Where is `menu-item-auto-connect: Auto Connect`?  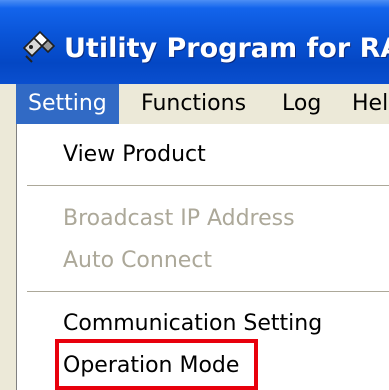
menu-item-auto-connect: Auto Connect is located at coordinates (138, 260).